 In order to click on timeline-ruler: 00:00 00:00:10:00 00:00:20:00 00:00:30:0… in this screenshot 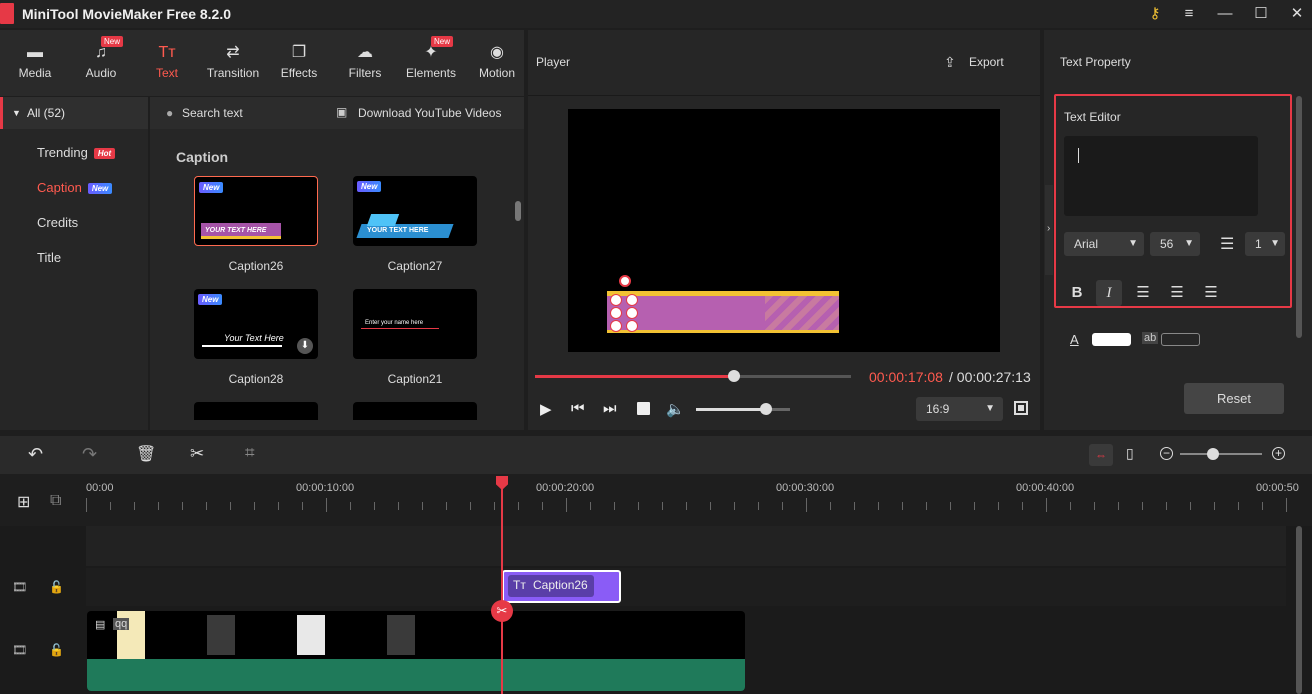, I will do `click(693, 501)`.